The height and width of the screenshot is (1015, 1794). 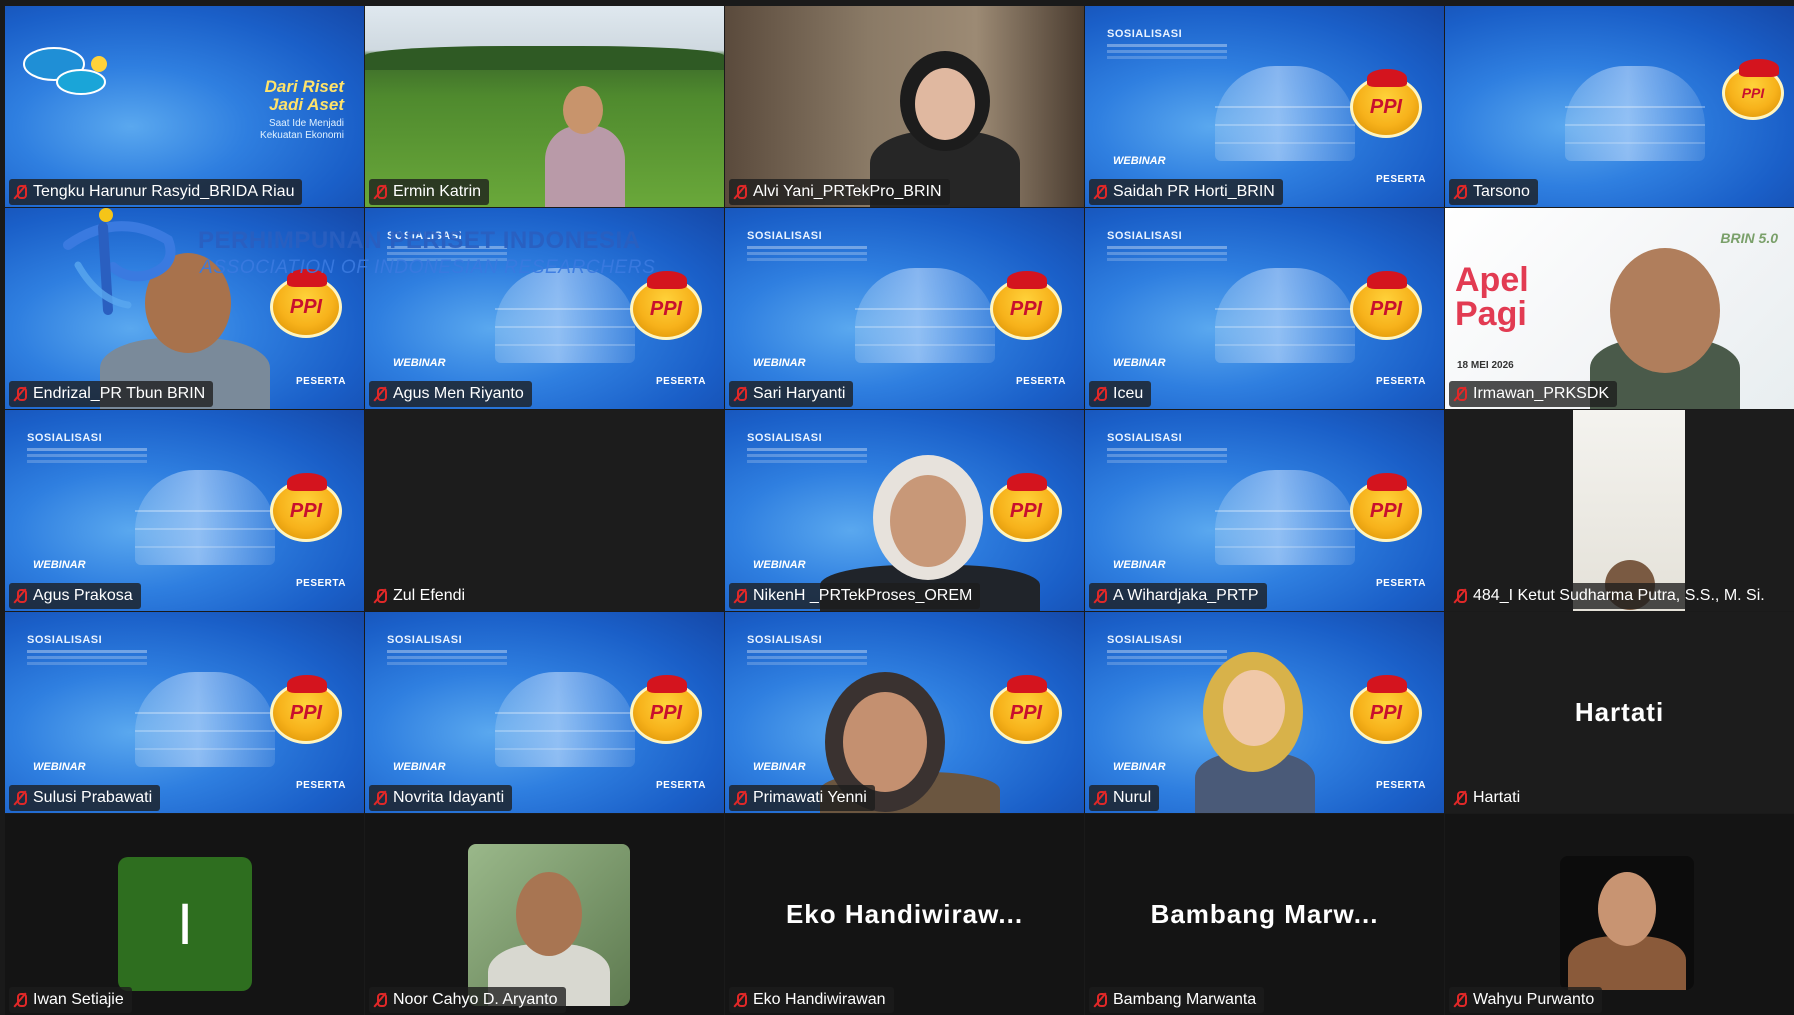 I want to click on participant-tile: Zul Efendi, so click(x=544, y=510).